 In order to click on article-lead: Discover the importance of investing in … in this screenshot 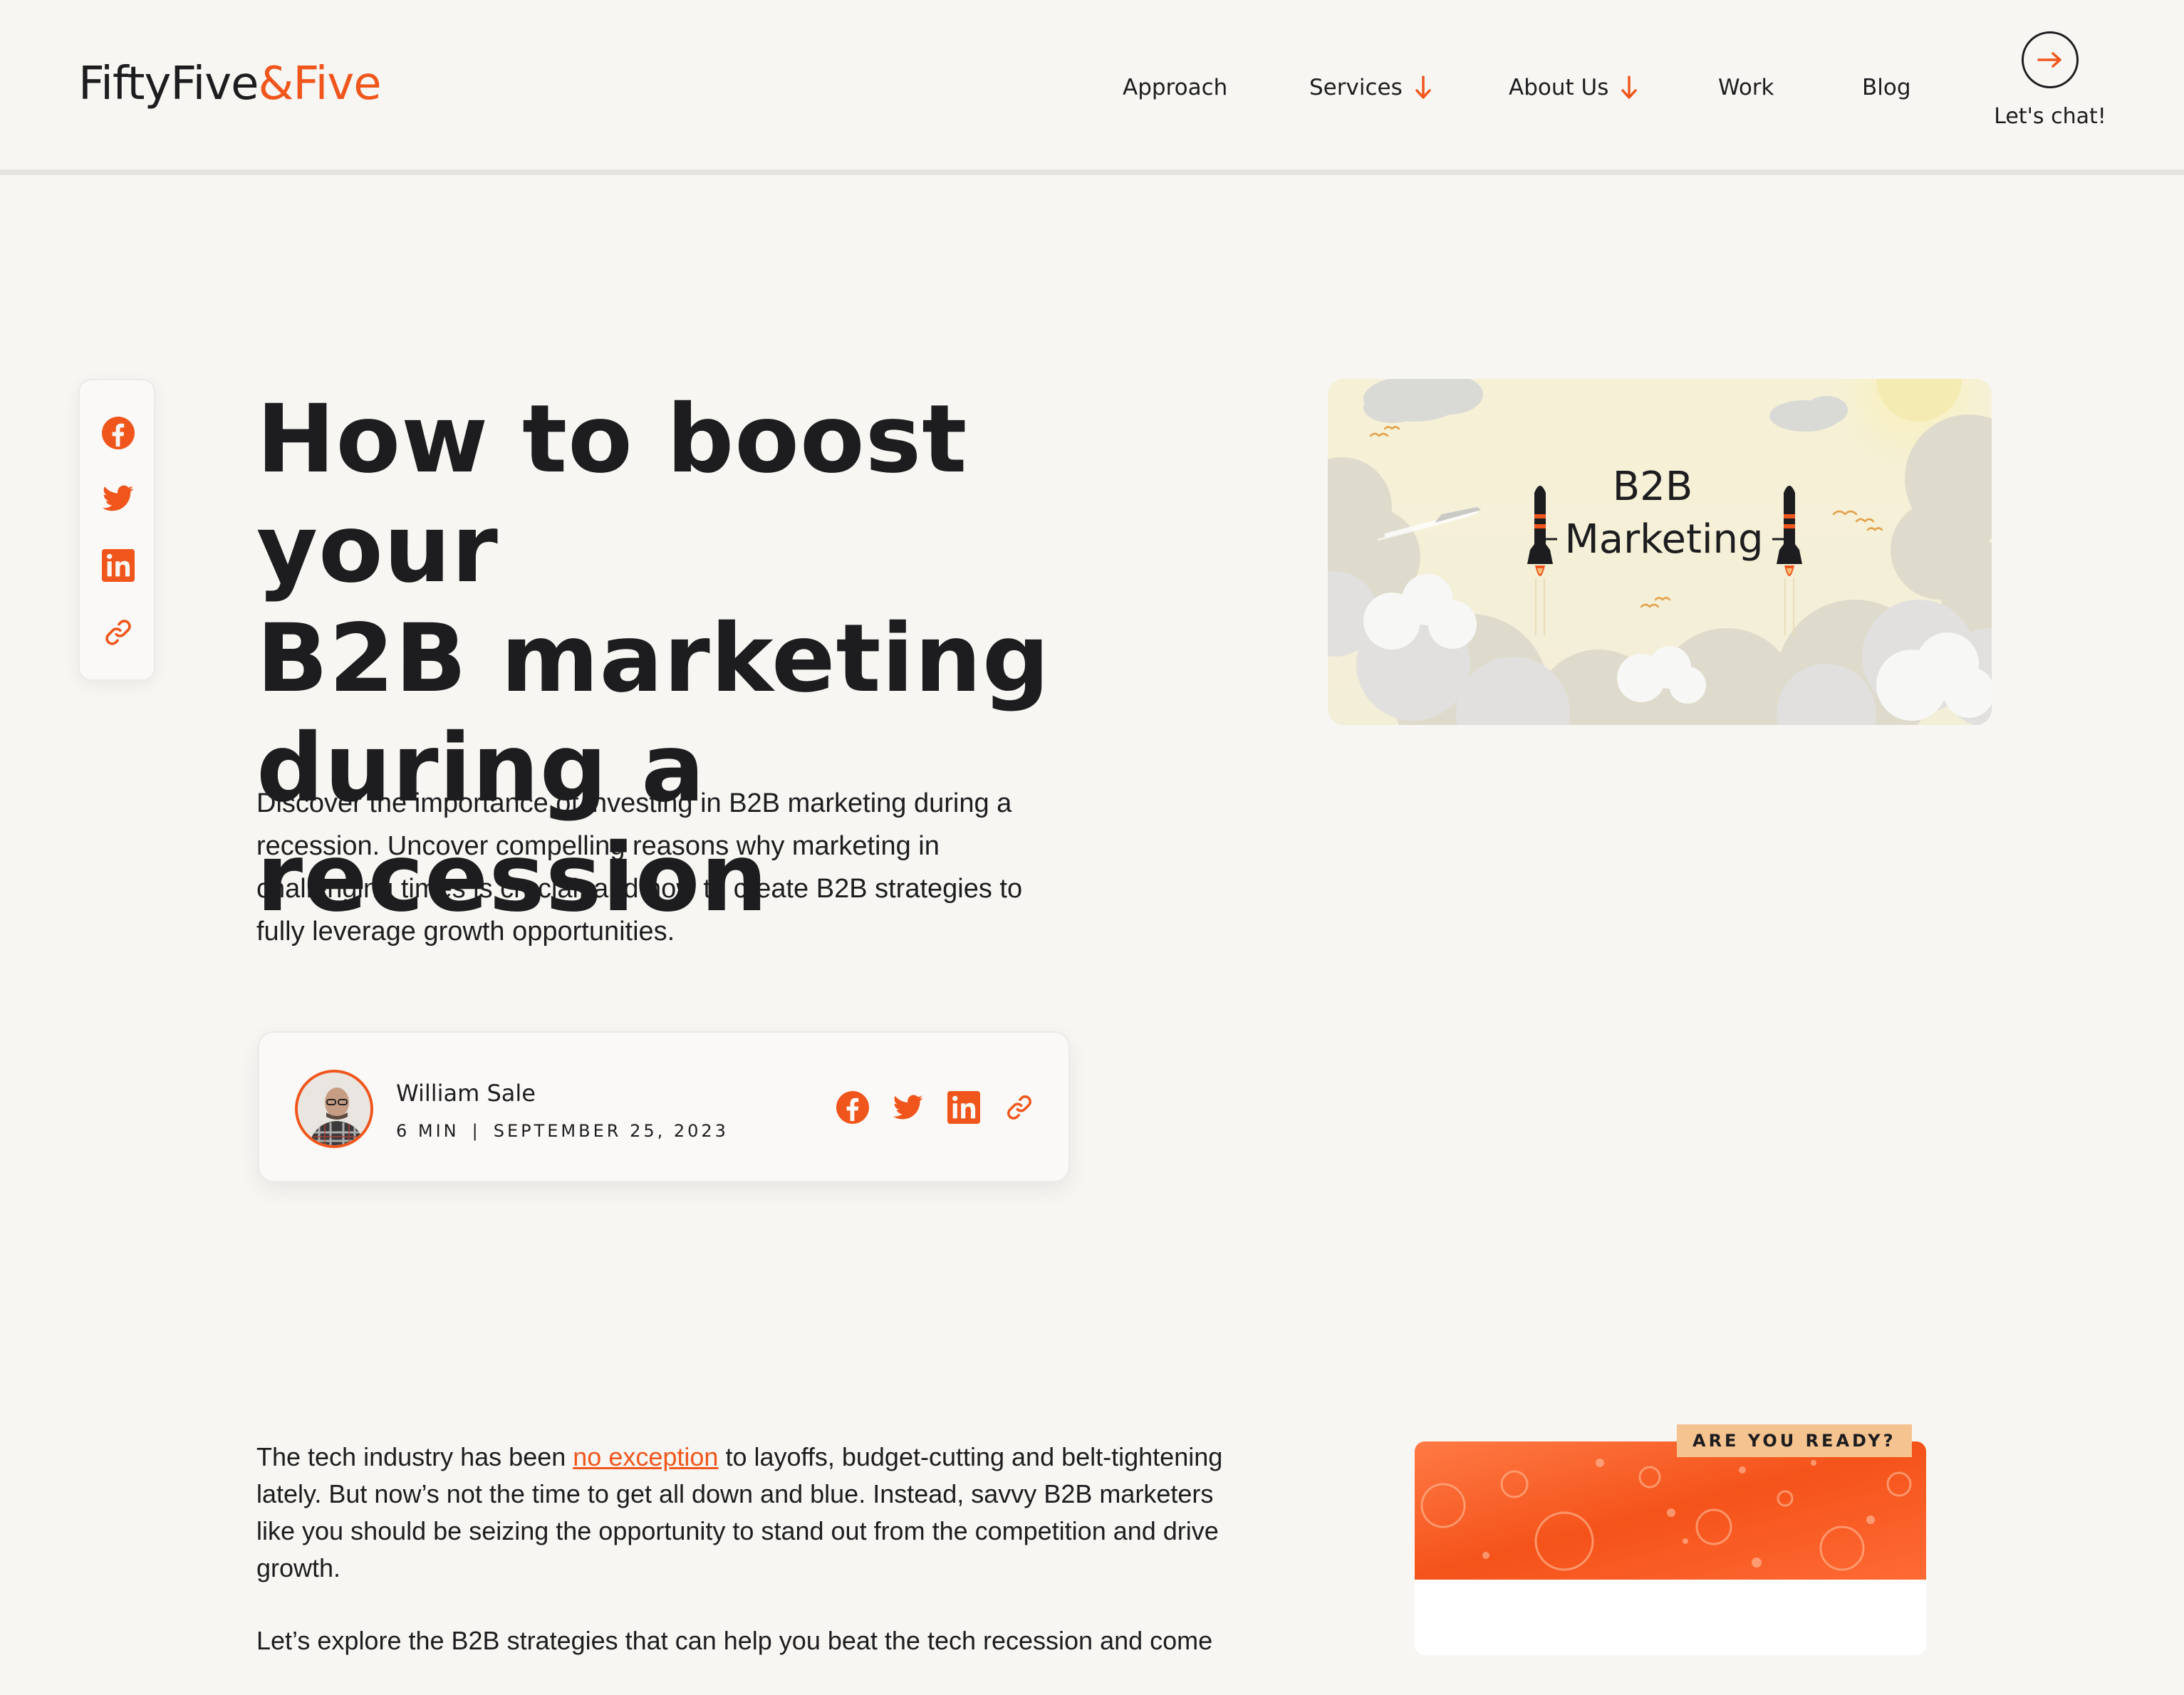, I will do `click(639, 867)`.